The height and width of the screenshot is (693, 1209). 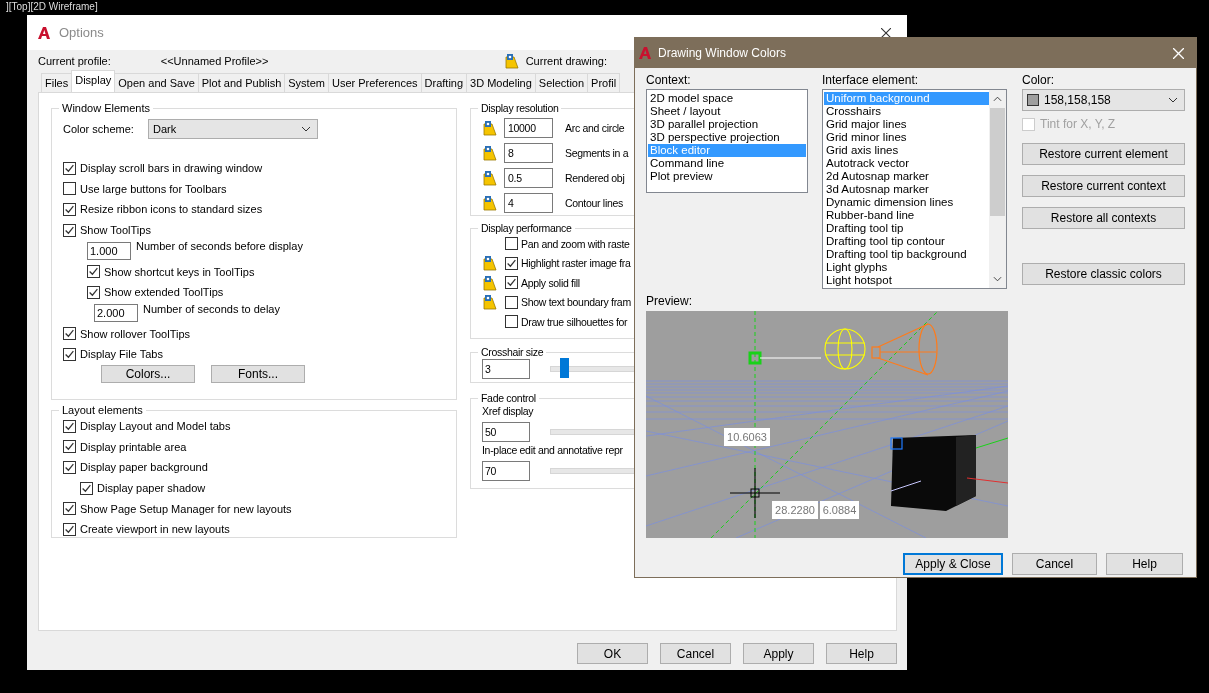 I want to click on app-logo-icon, so click(x=645, y=53).